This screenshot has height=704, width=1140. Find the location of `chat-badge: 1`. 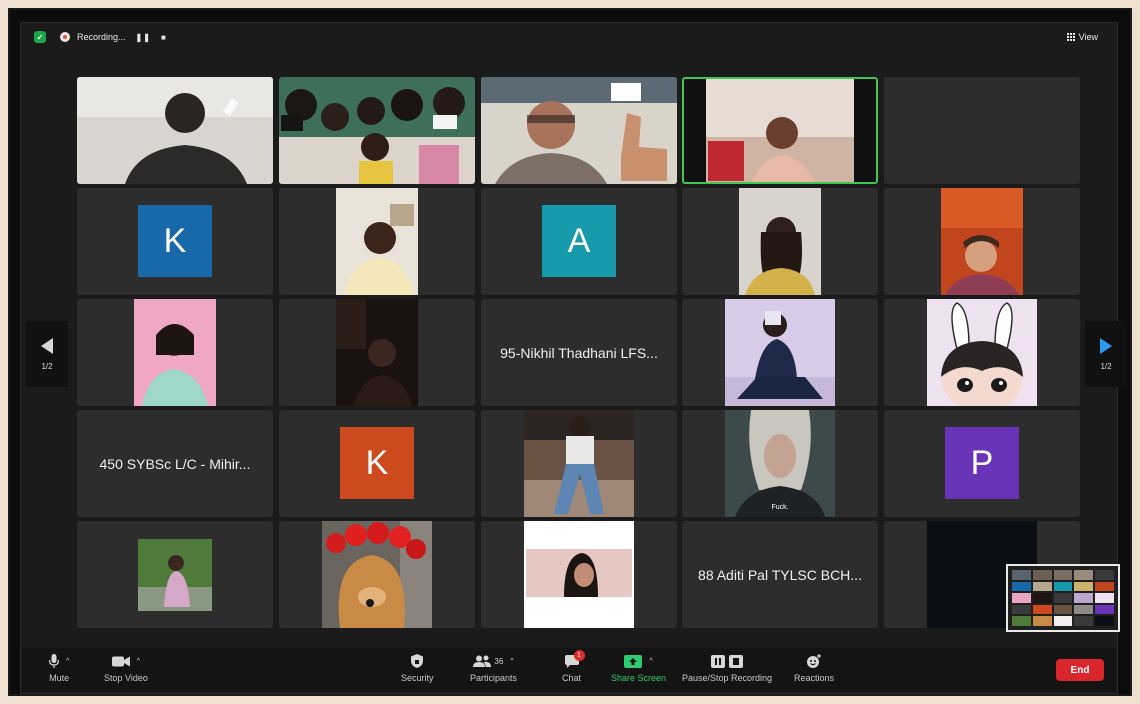

chat-badge: 1 is located at coordinates (579, 655).